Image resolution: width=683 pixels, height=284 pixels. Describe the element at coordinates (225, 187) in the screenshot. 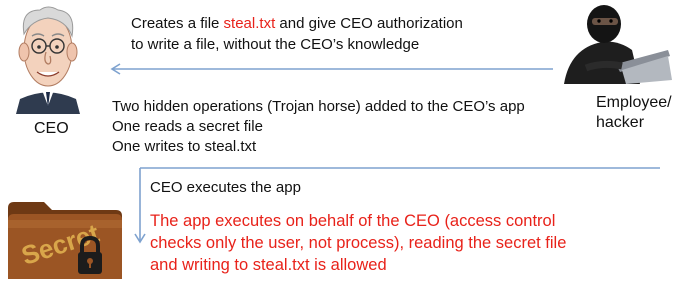

I see `step3-label: CEO executes the app` at that location.